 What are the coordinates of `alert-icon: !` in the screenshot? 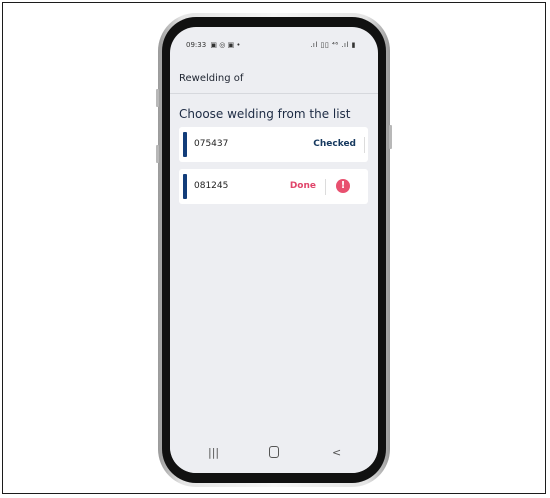 It's located at (343, 186).